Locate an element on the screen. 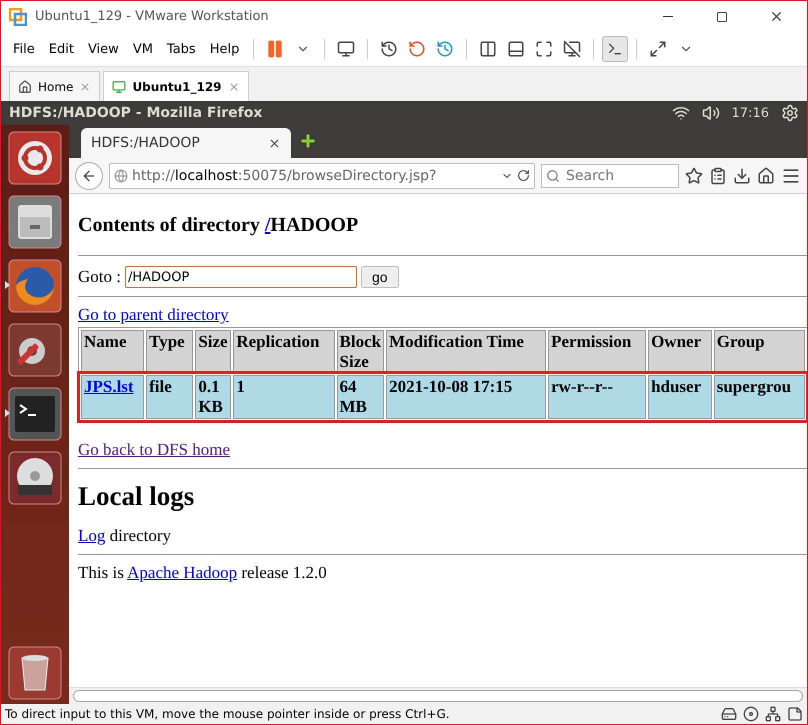 The height and width of the screenshot is (725, 808). table-cell: rw-r--r-- is located at coordinates (597, 397).